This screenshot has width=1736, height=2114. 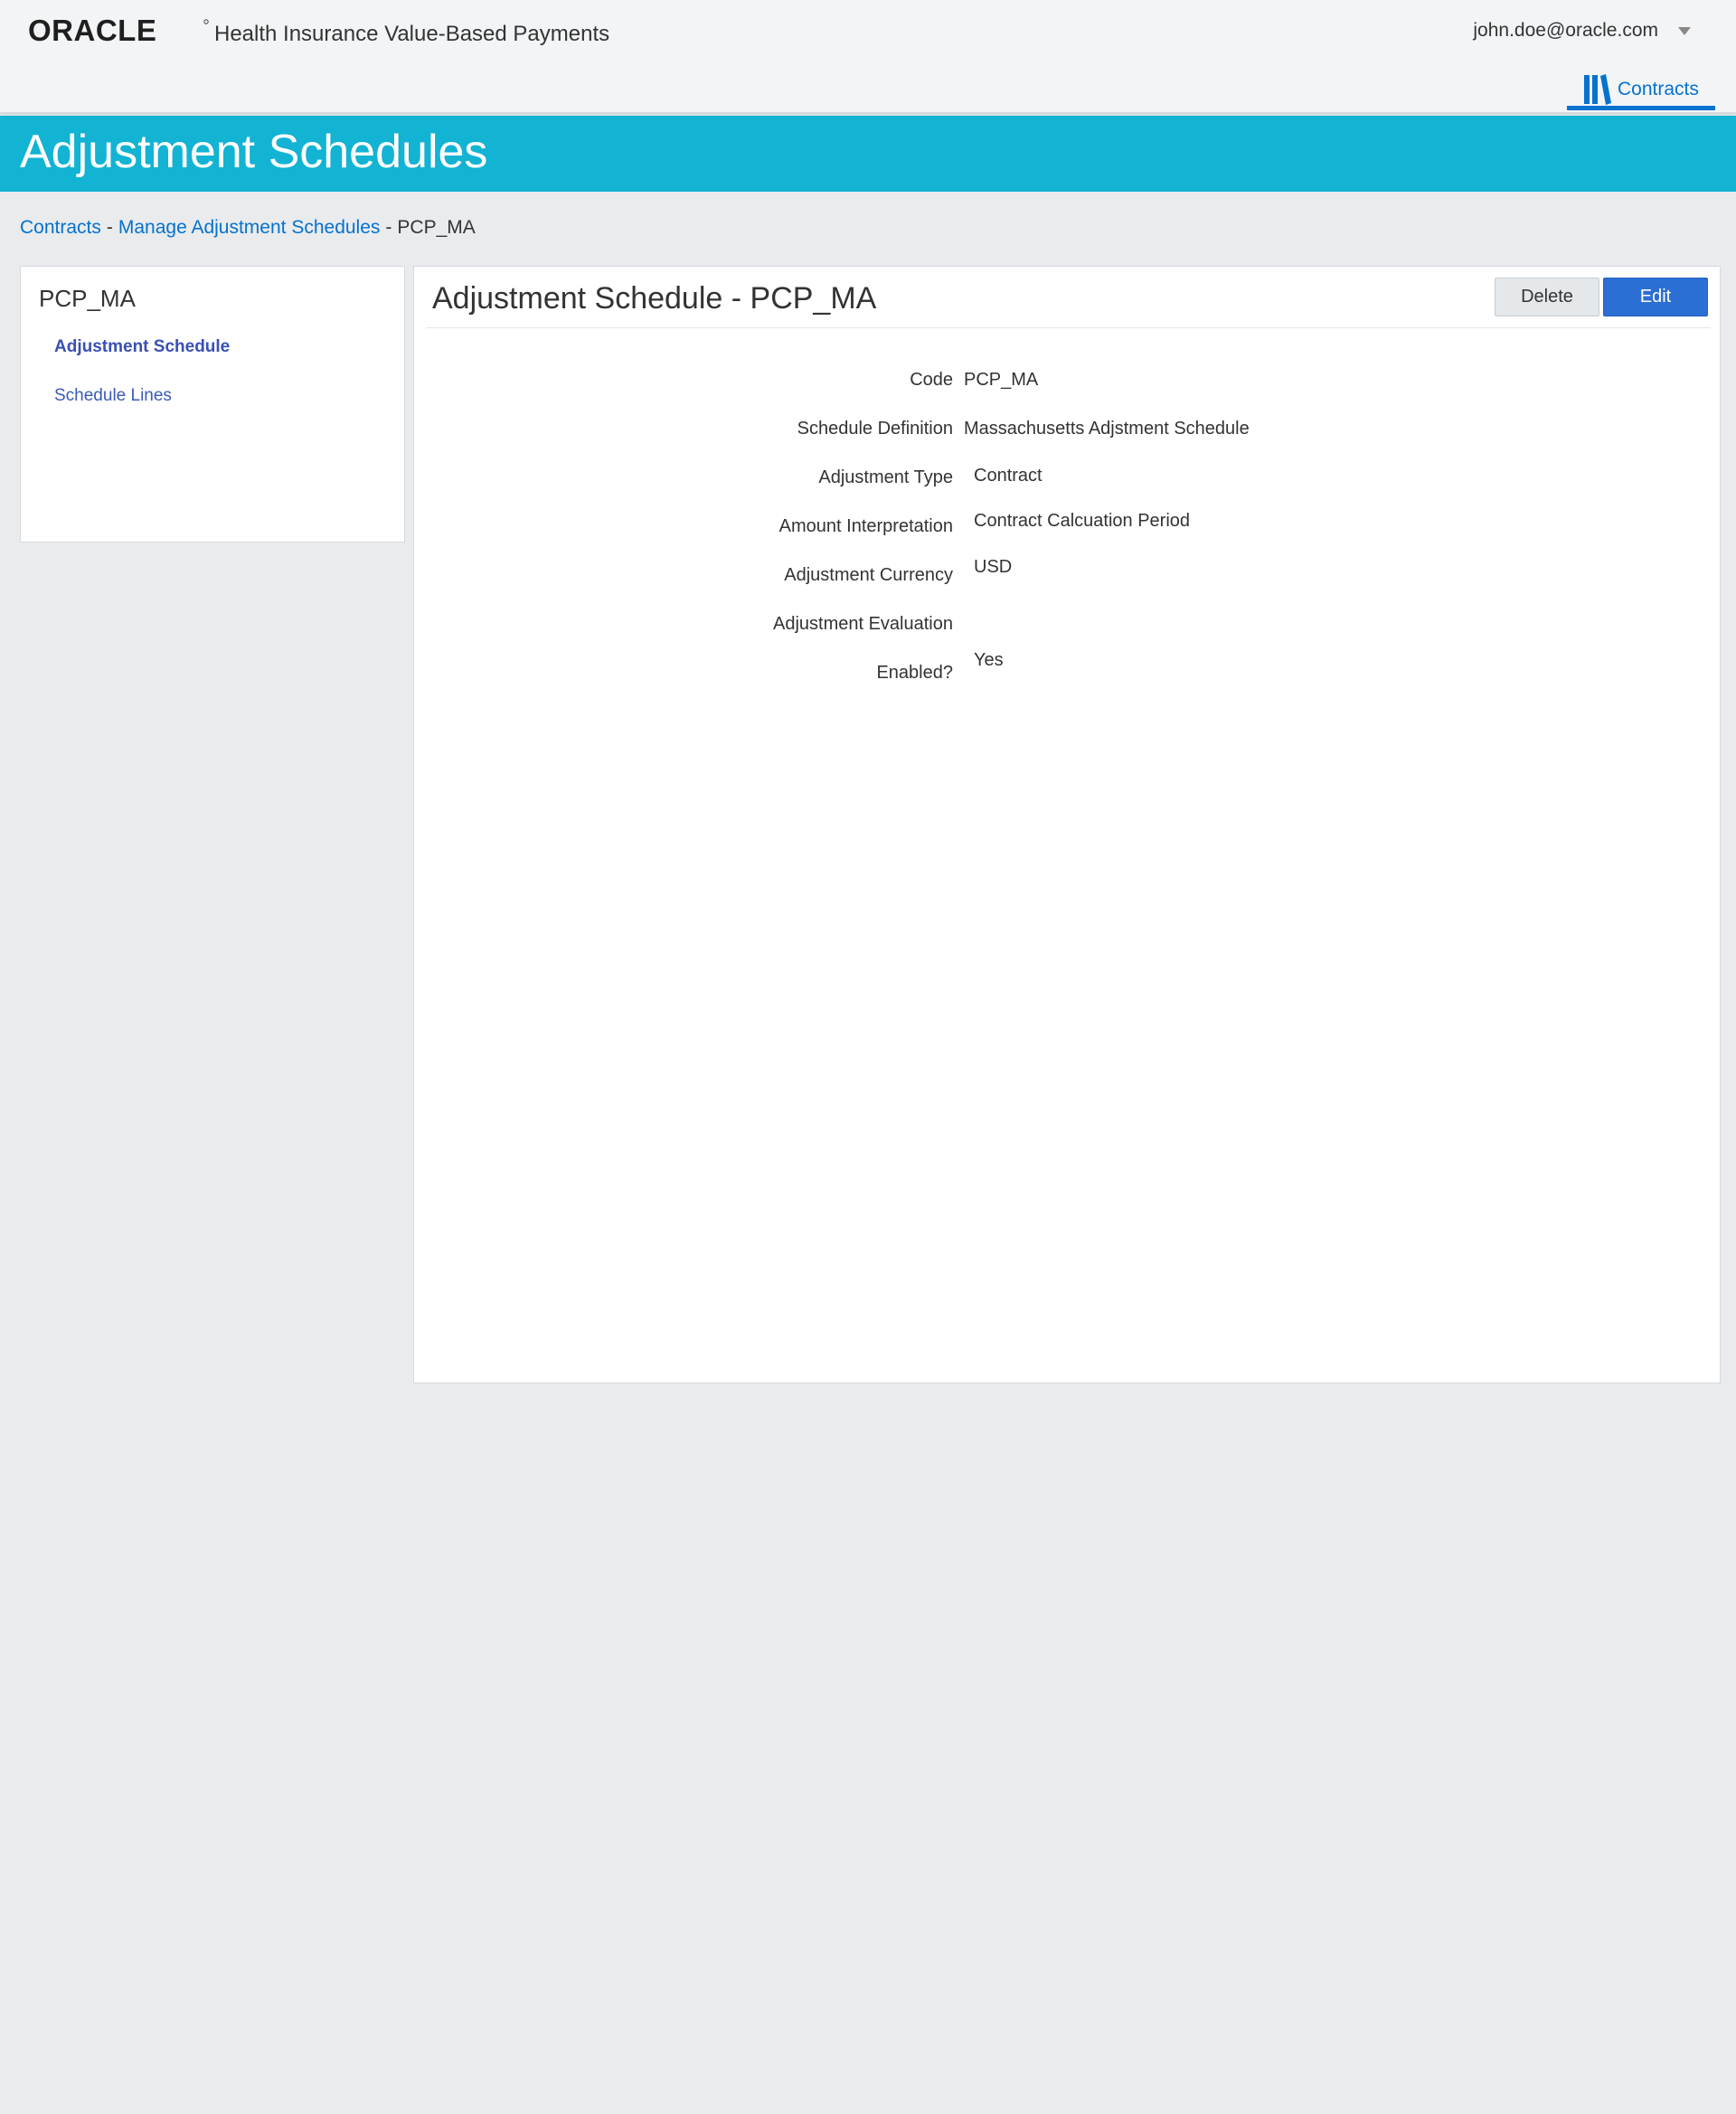 I want to click on field-value-code: PCP_MA, so click(x=1002, y=380).